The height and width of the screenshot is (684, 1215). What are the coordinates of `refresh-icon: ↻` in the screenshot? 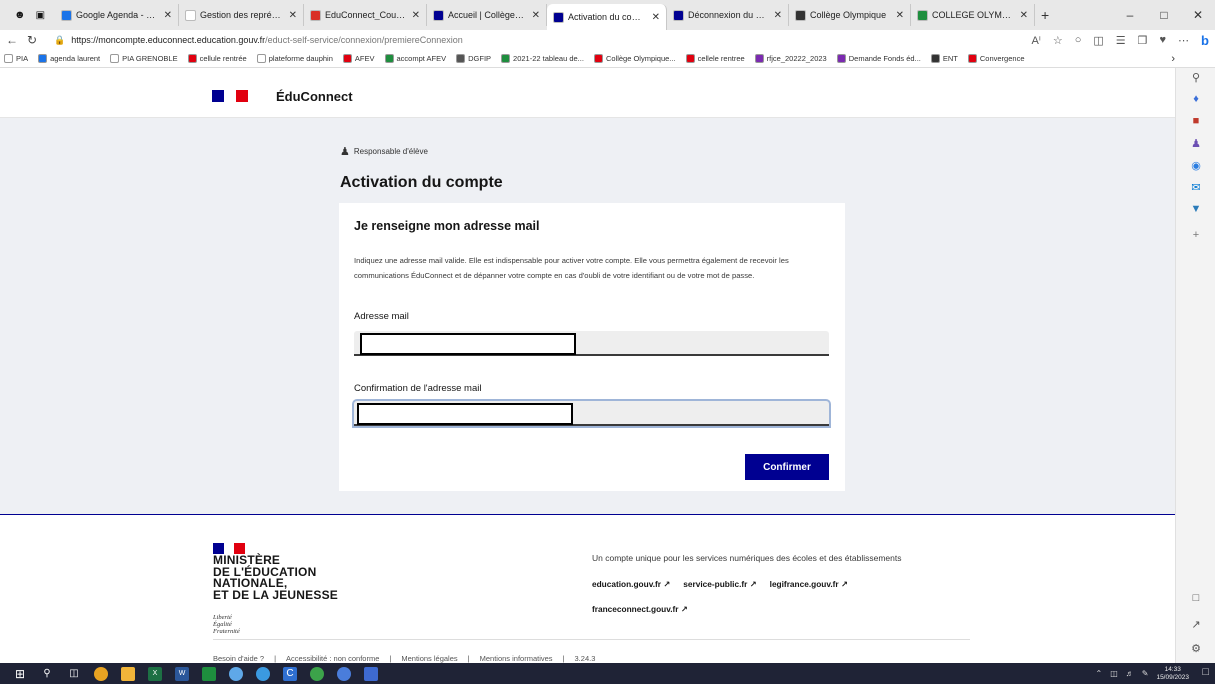 It's located at (32, 40).